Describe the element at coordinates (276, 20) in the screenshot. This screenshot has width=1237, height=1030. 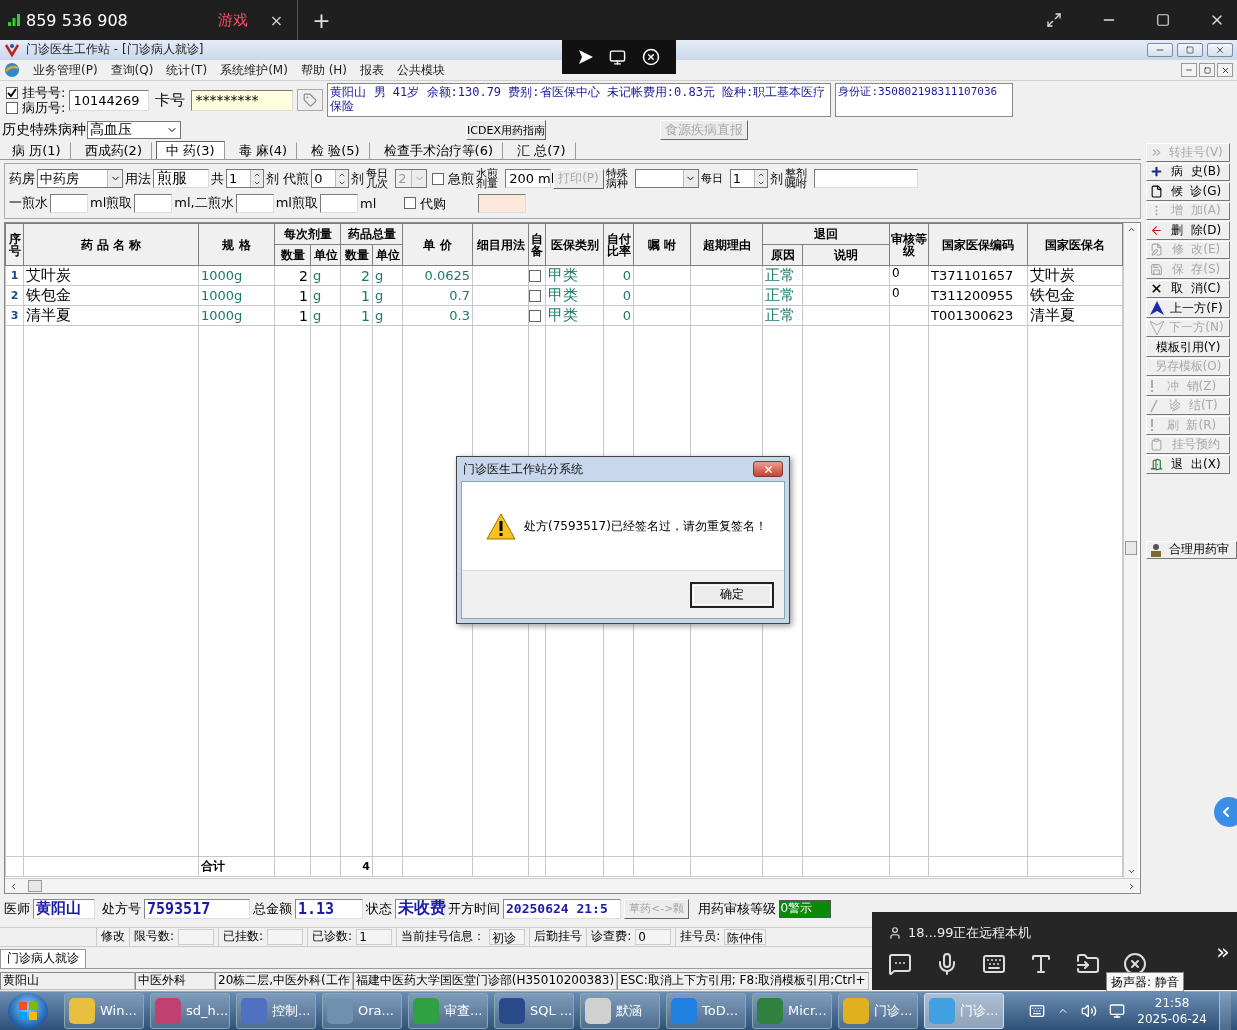
I see `close-tab-button: ×` at that location.